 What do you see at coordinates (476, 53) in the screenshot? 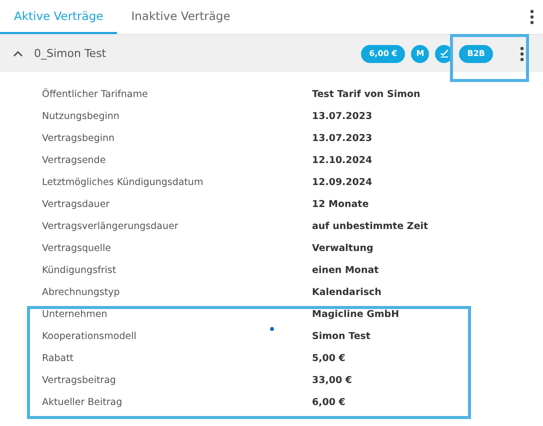
I see `tag: B2B` at bounding box center [476, 53].